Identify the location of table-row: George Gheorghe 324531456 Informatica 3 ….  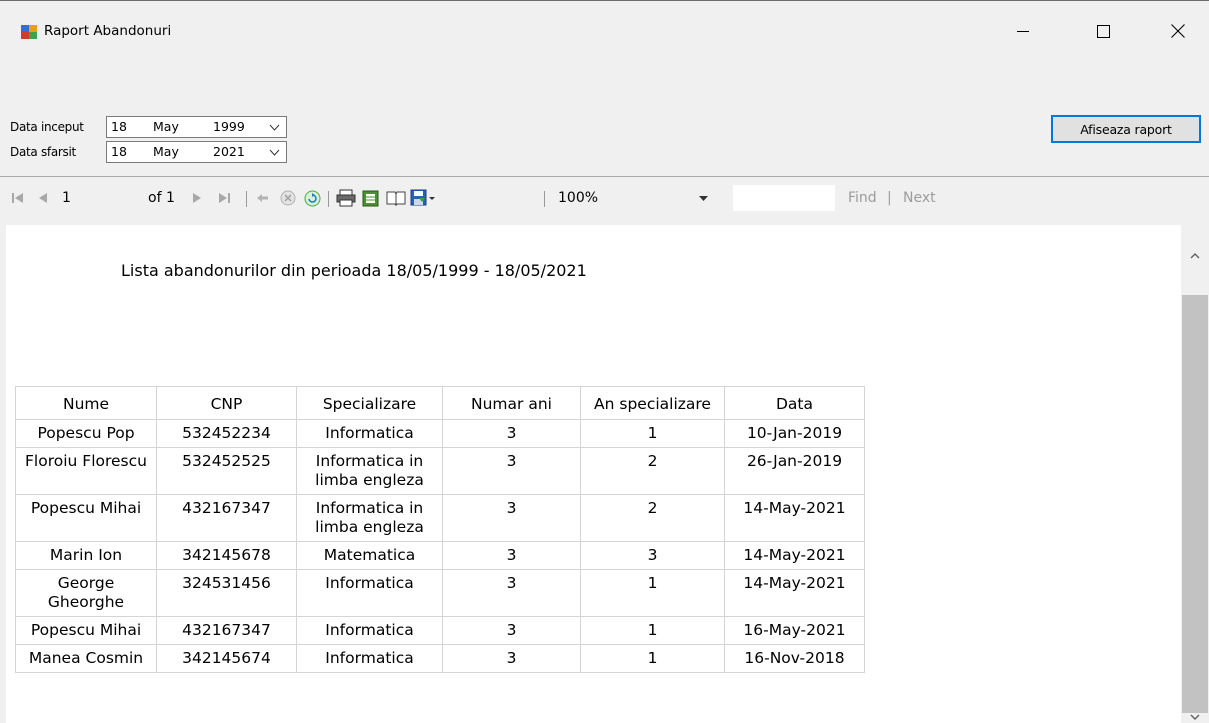
(440, 593).